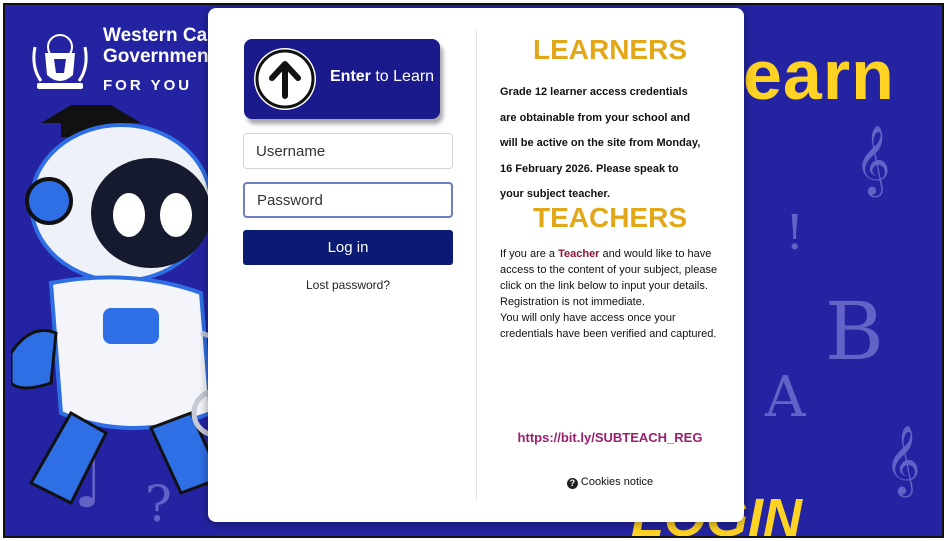 The width and height of the screenshot is (947, 541). I want to click on doodle-decoration: A, so click(785, 397).